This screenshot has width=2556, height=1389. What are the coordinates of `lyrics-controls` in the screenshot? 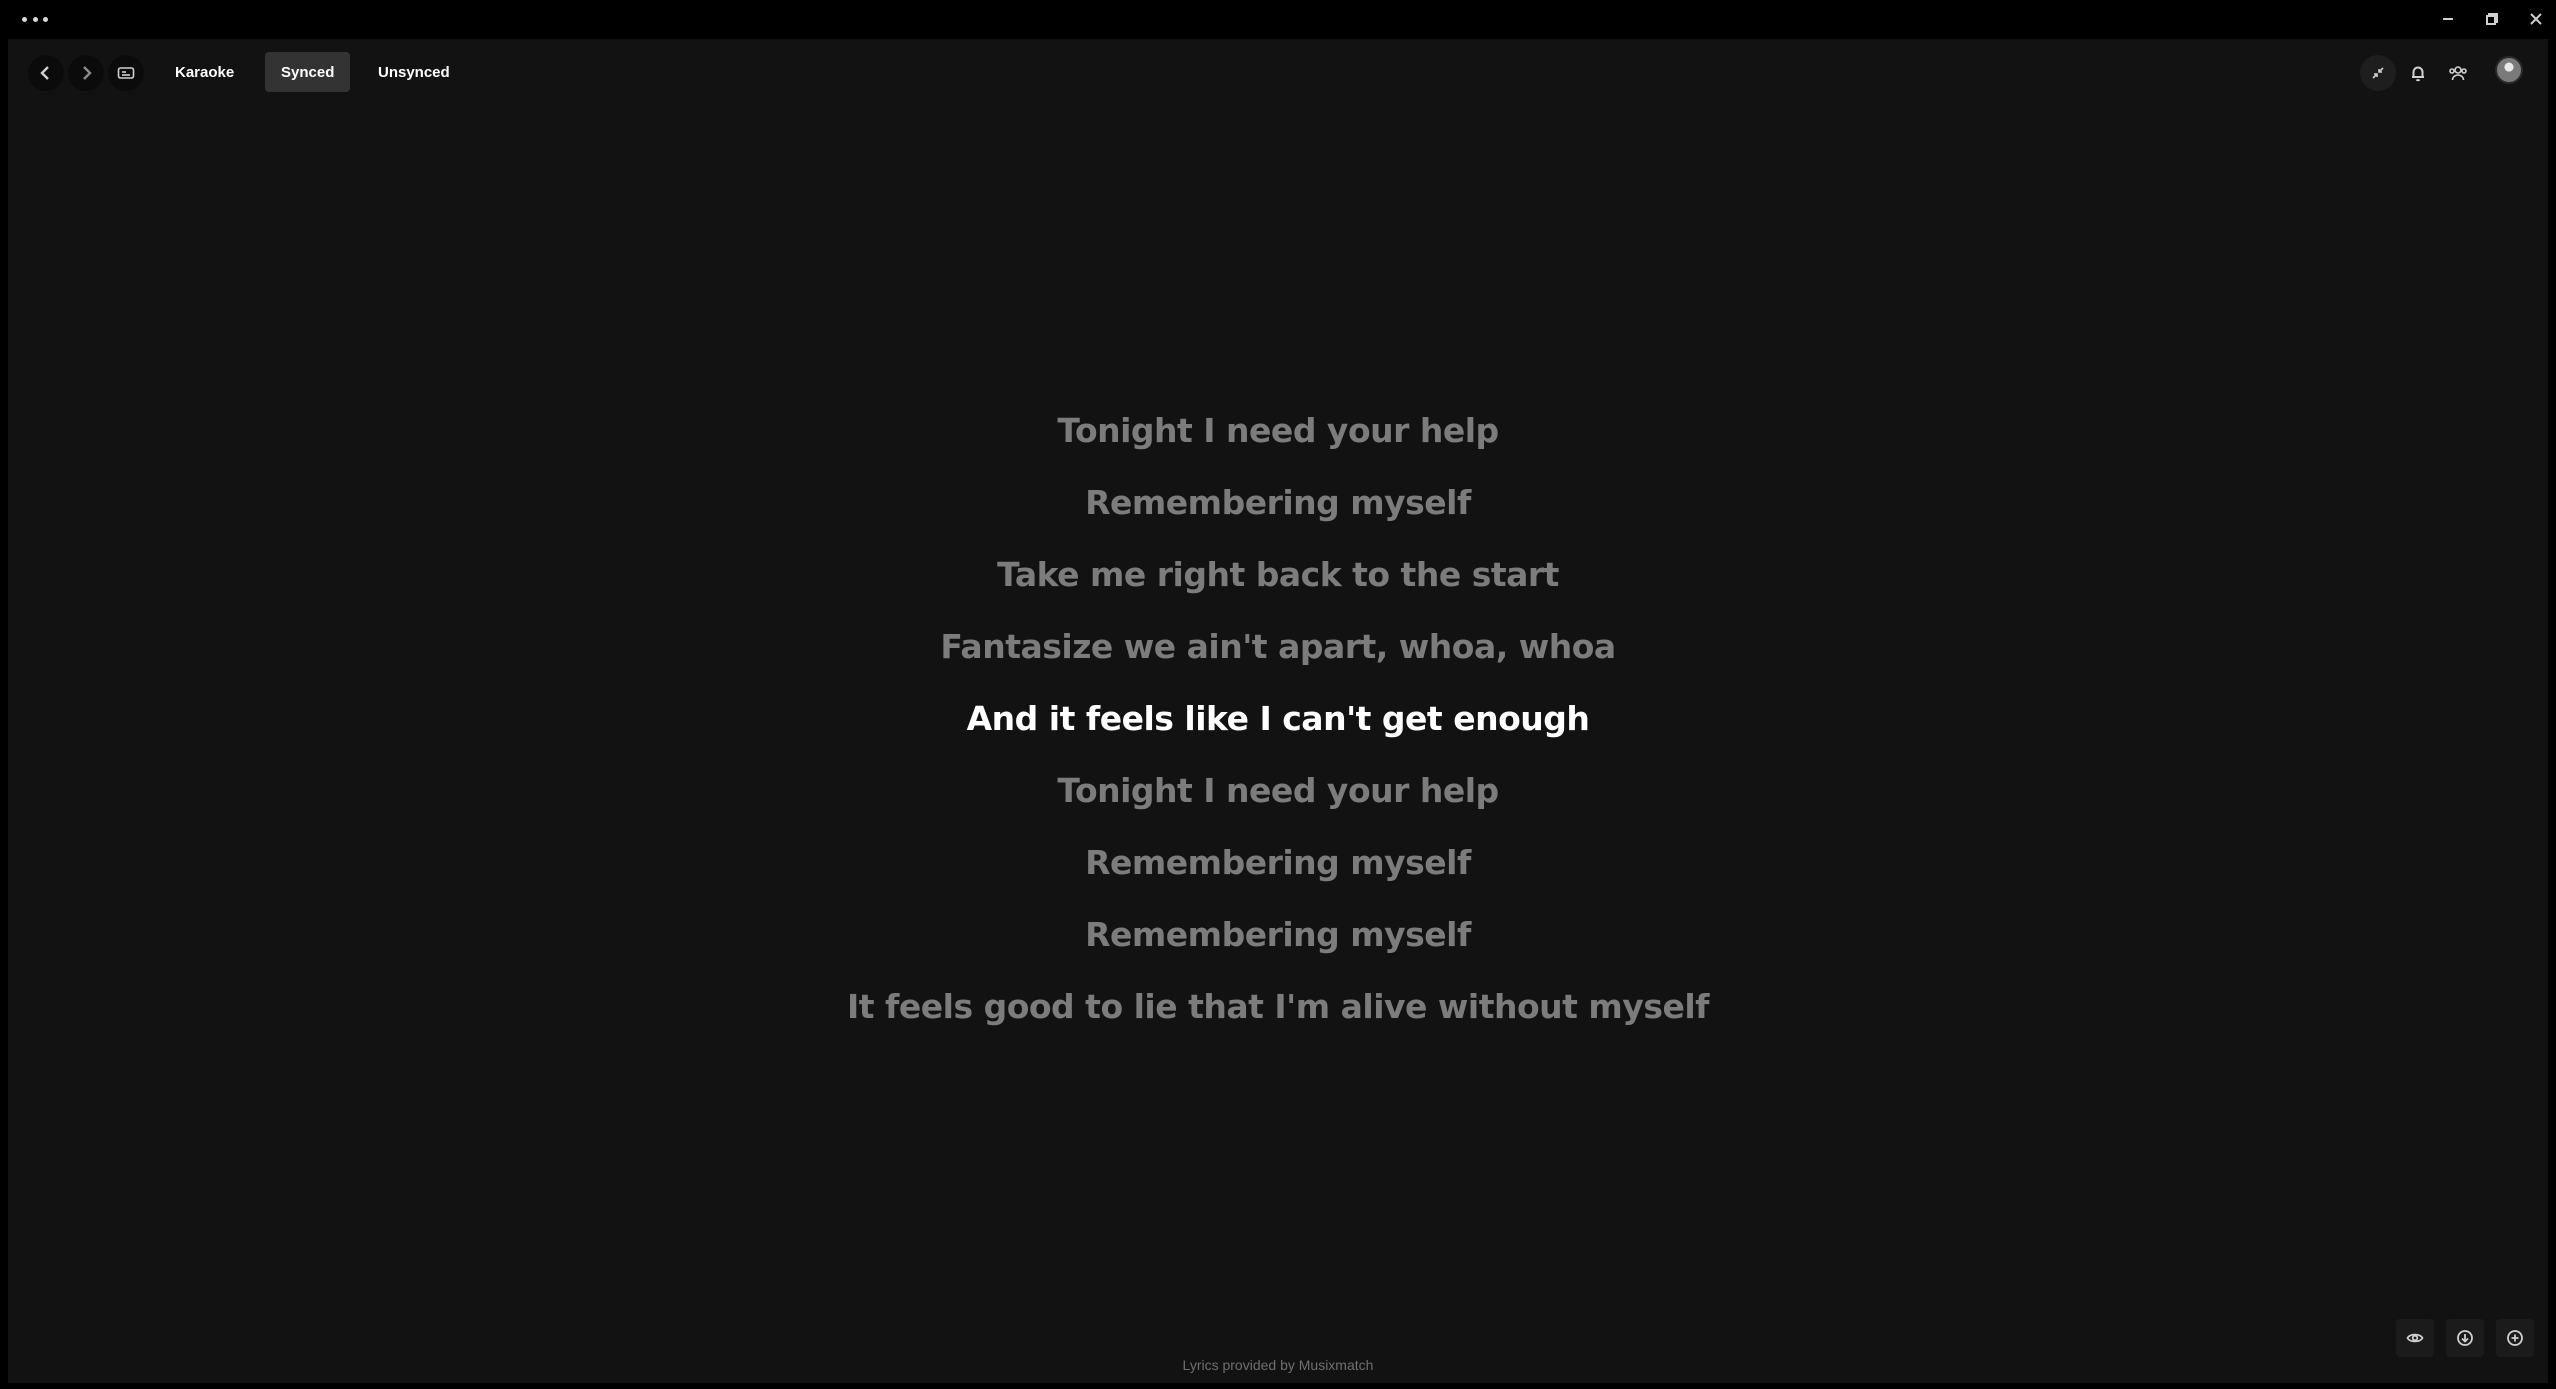 It's located at (2465, 1338).